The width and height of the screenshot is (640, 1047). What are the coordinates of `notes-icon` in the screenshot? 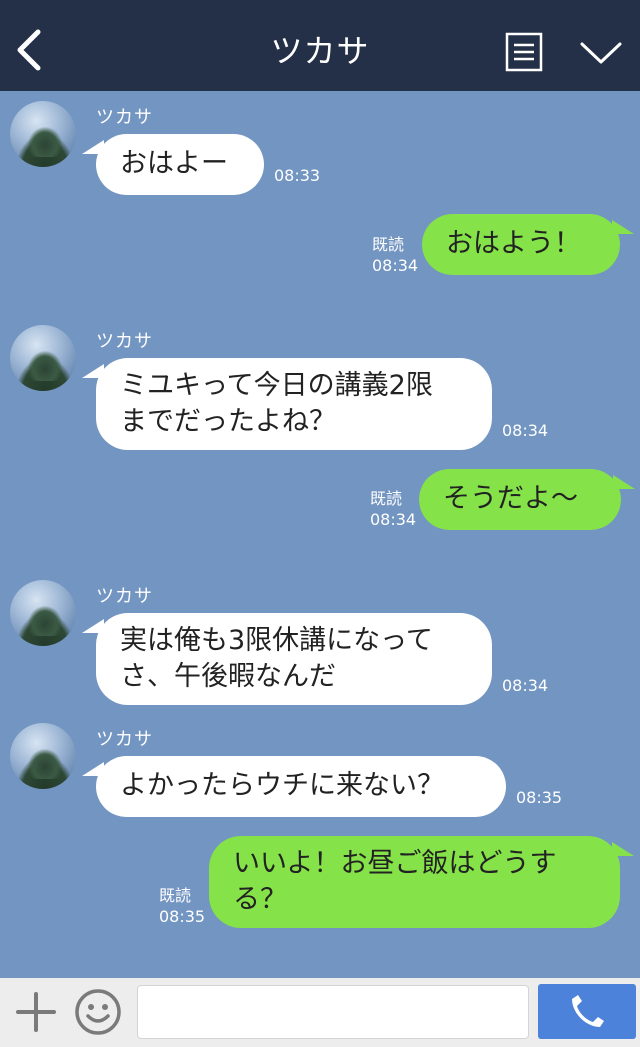 It's located at (524, 52).